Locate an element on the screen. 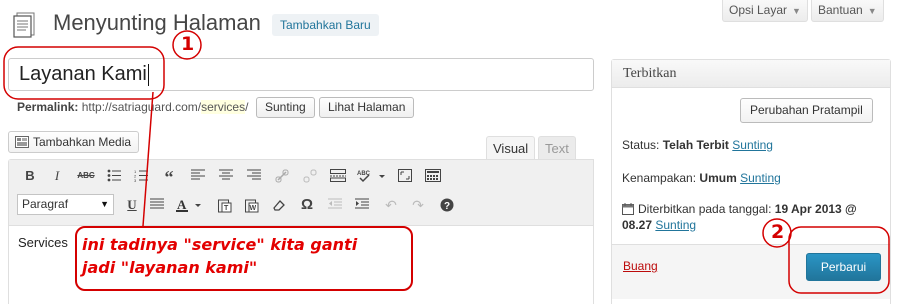 The image size is (898, 304). annotation-step1-number: 1 is located at coordinates (188, 44).